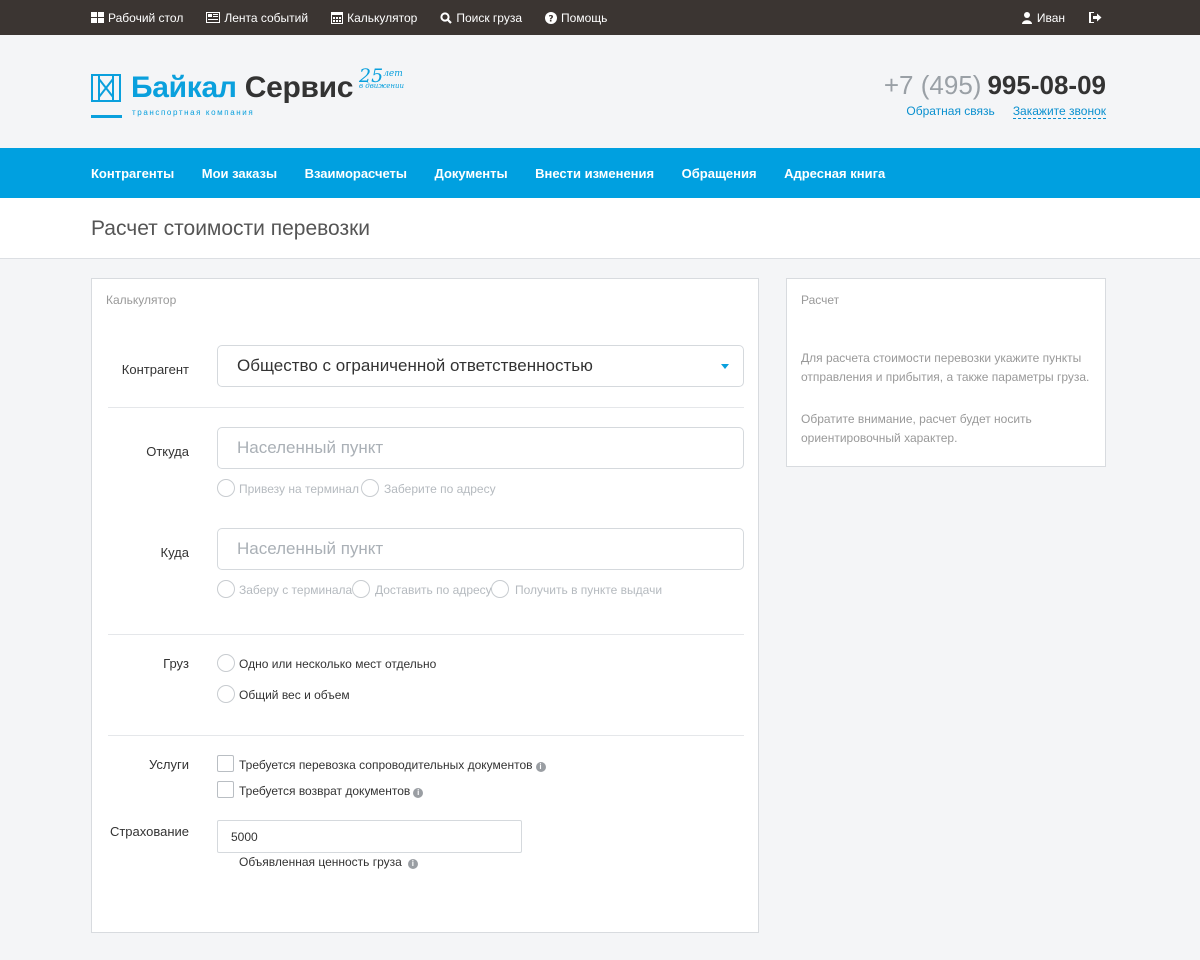  I want to click on to-label: Куда, so click(174, 552).